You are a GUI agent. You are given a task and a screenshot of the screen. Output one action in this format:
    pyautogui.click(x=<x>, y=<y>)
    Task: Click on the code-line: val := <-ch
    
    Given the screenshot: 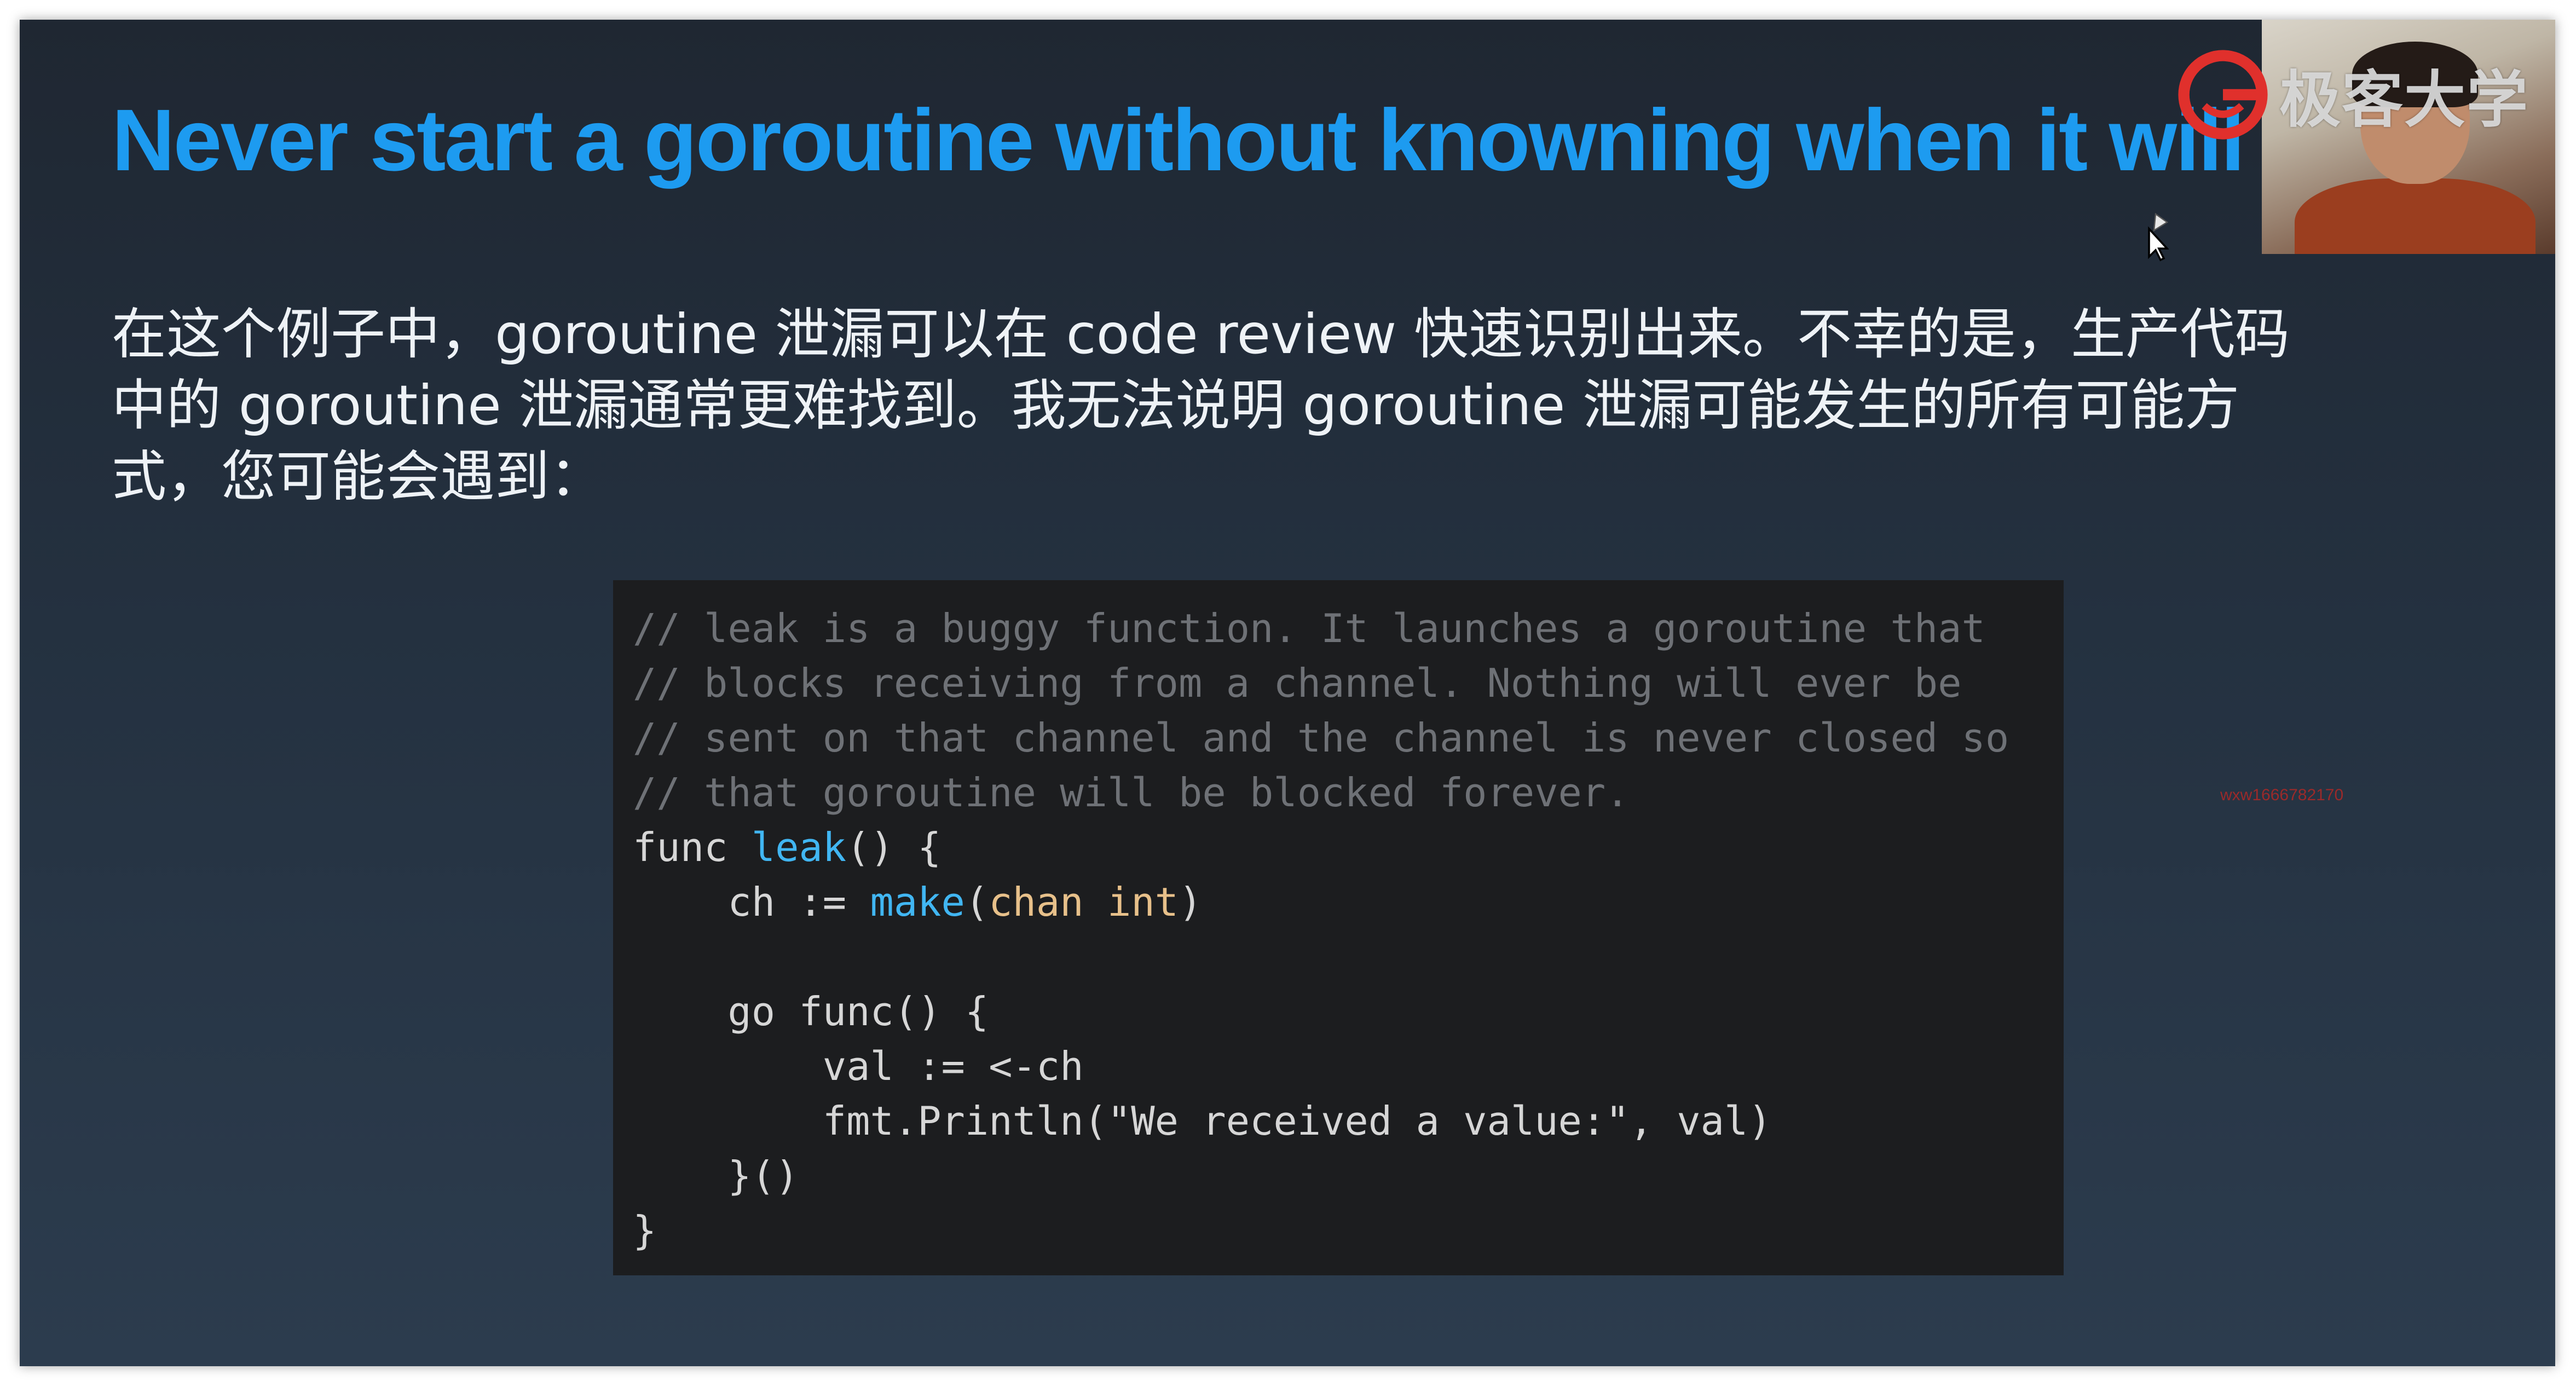 What is the action you would take?
    pyautogui.click(x=1338, y=1066)
    